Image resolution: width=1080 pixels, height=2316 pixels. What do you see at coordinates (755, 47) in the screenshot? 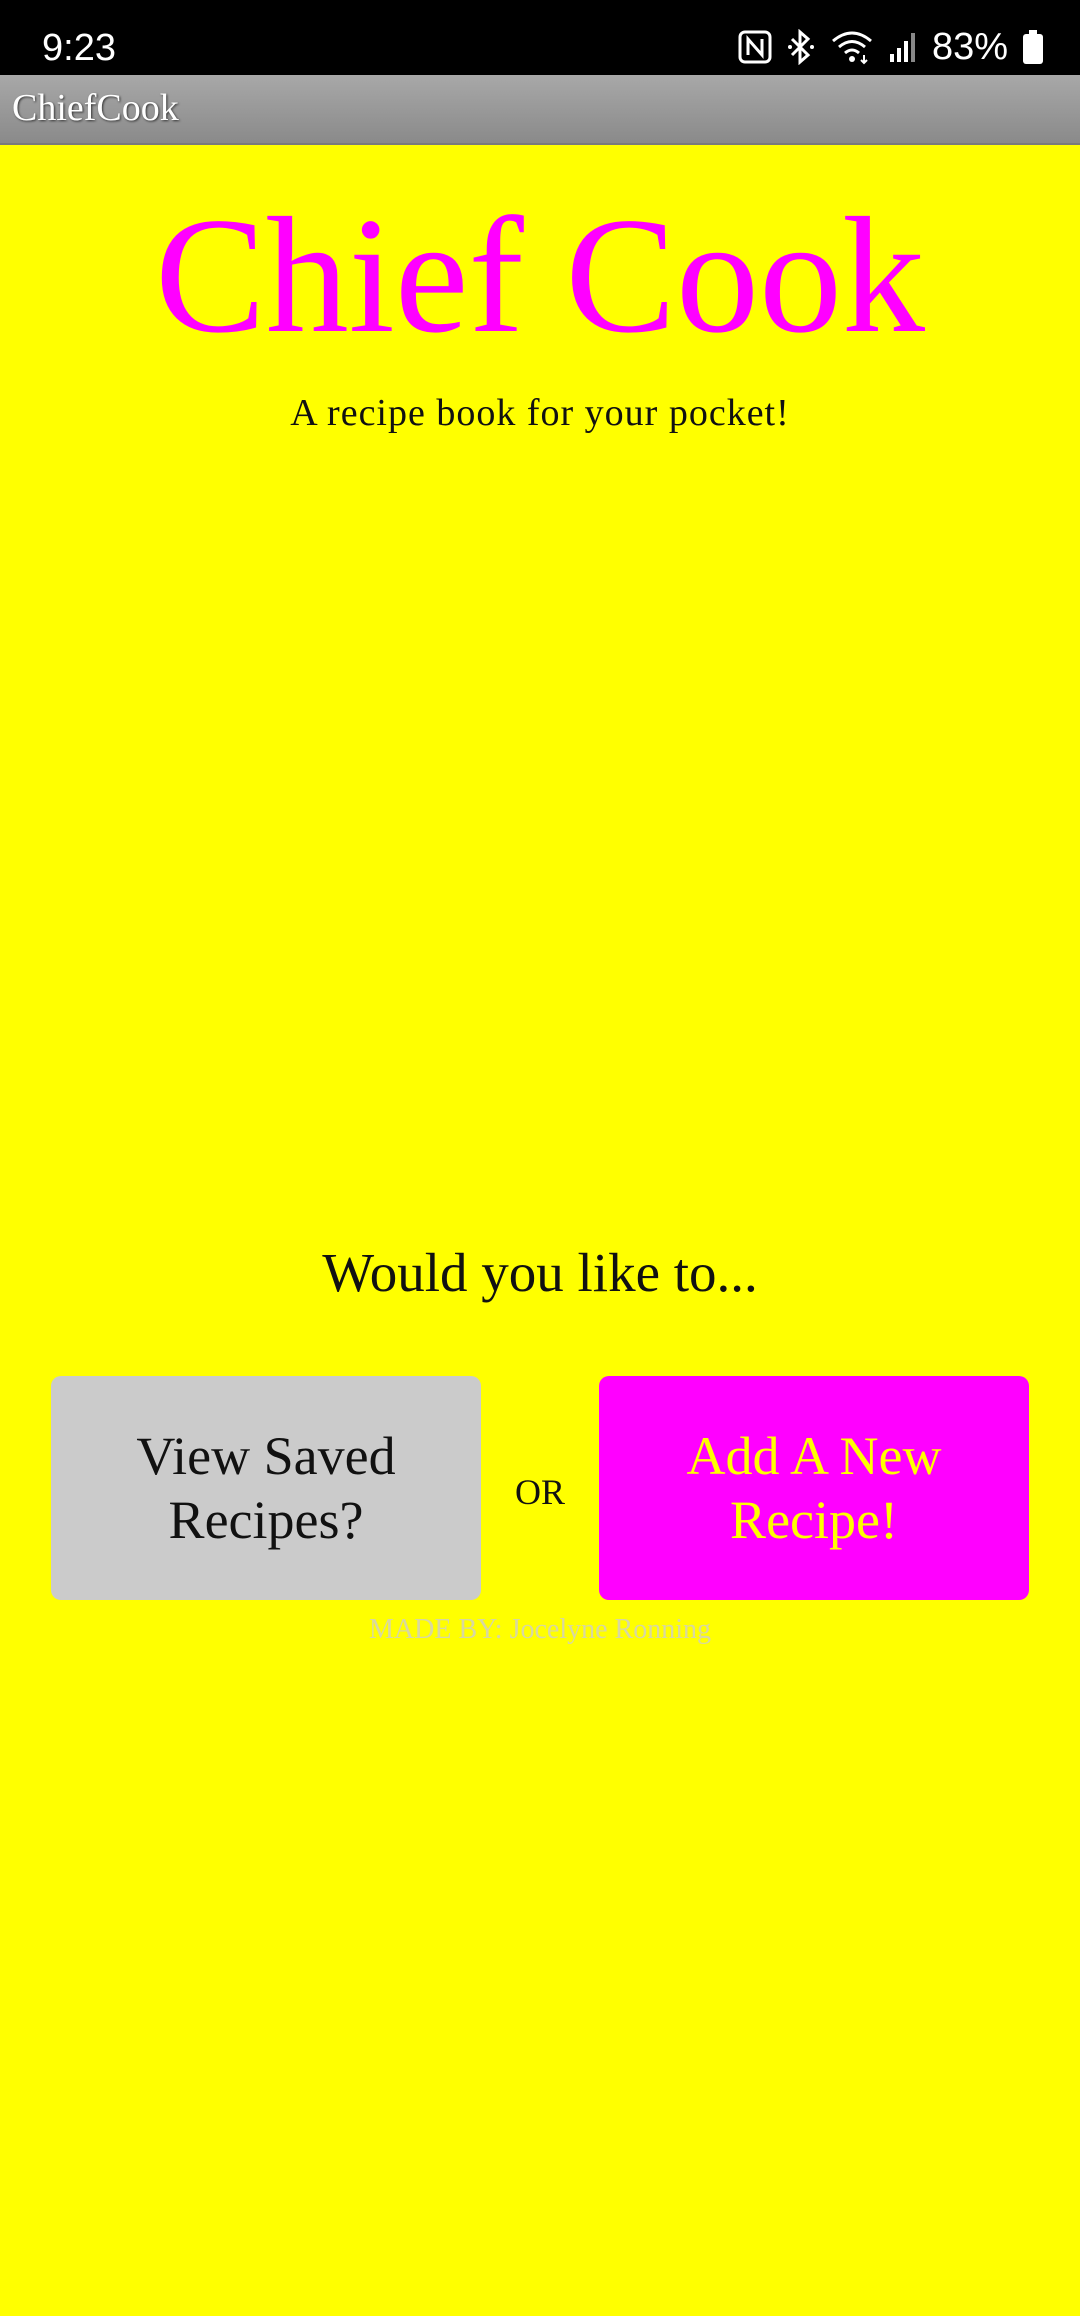
I see `nfc-icon` at bounding box center [755, 47].